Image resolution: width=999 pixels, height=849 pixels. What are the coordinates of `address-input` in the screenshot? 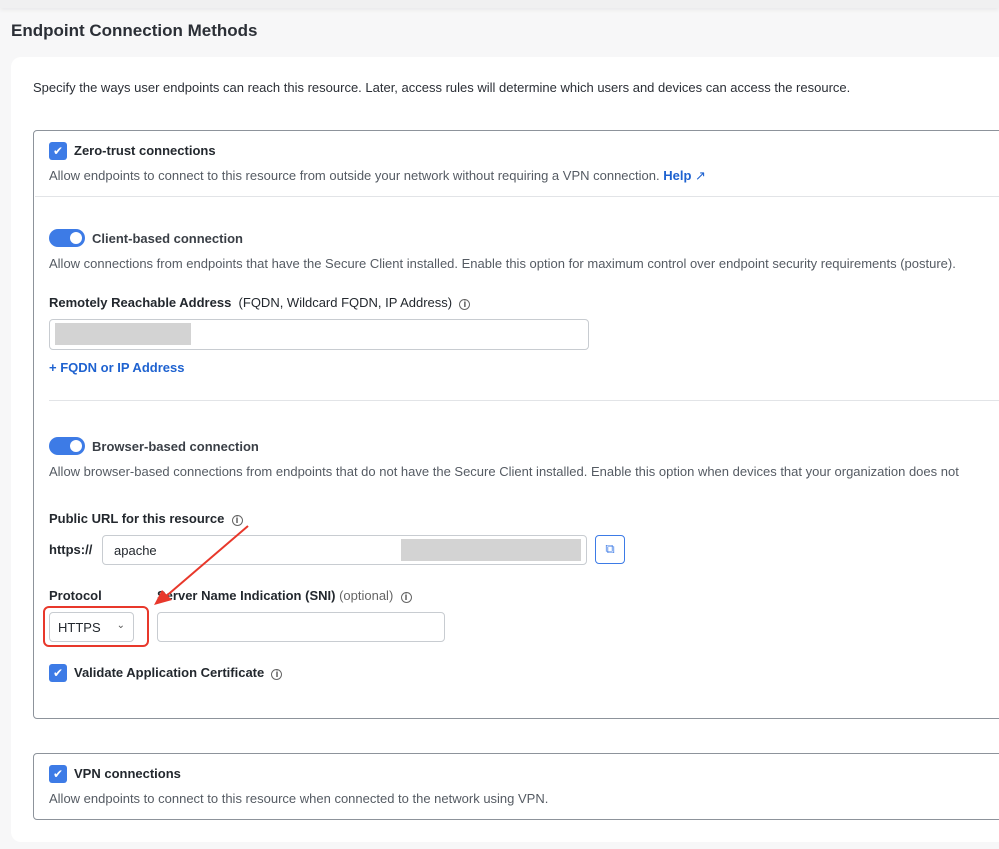 It's located at (319, 334).